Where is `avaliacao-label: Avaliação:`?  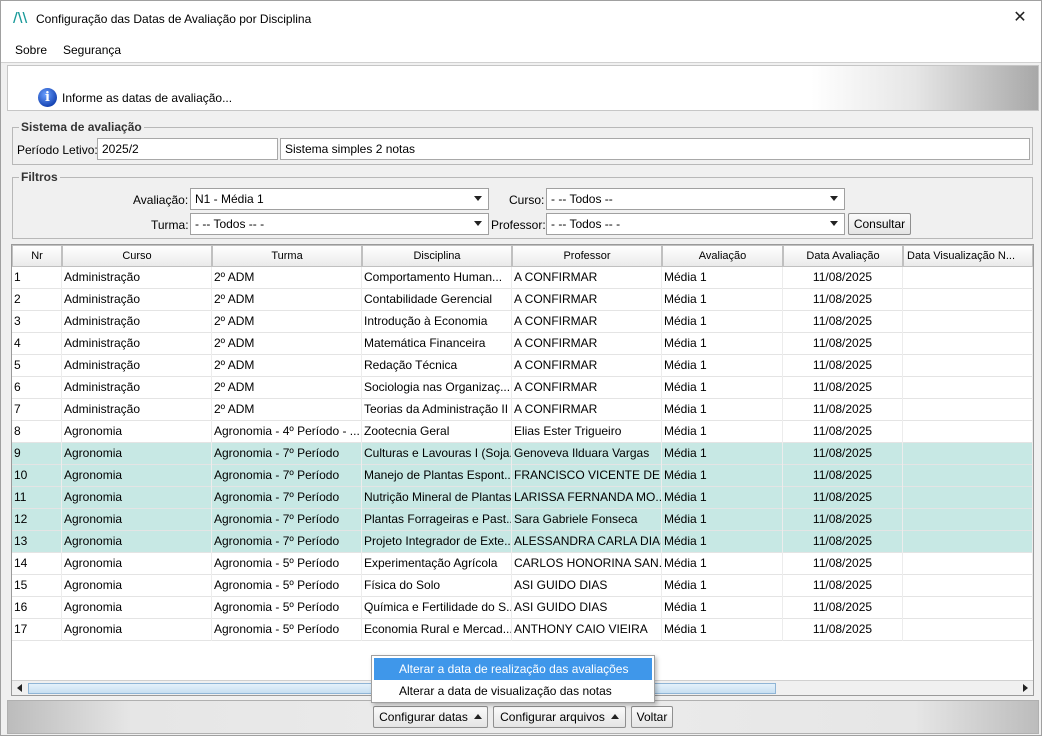
avaliacao-label: Avaliação: is located at coordinates (161, 200).